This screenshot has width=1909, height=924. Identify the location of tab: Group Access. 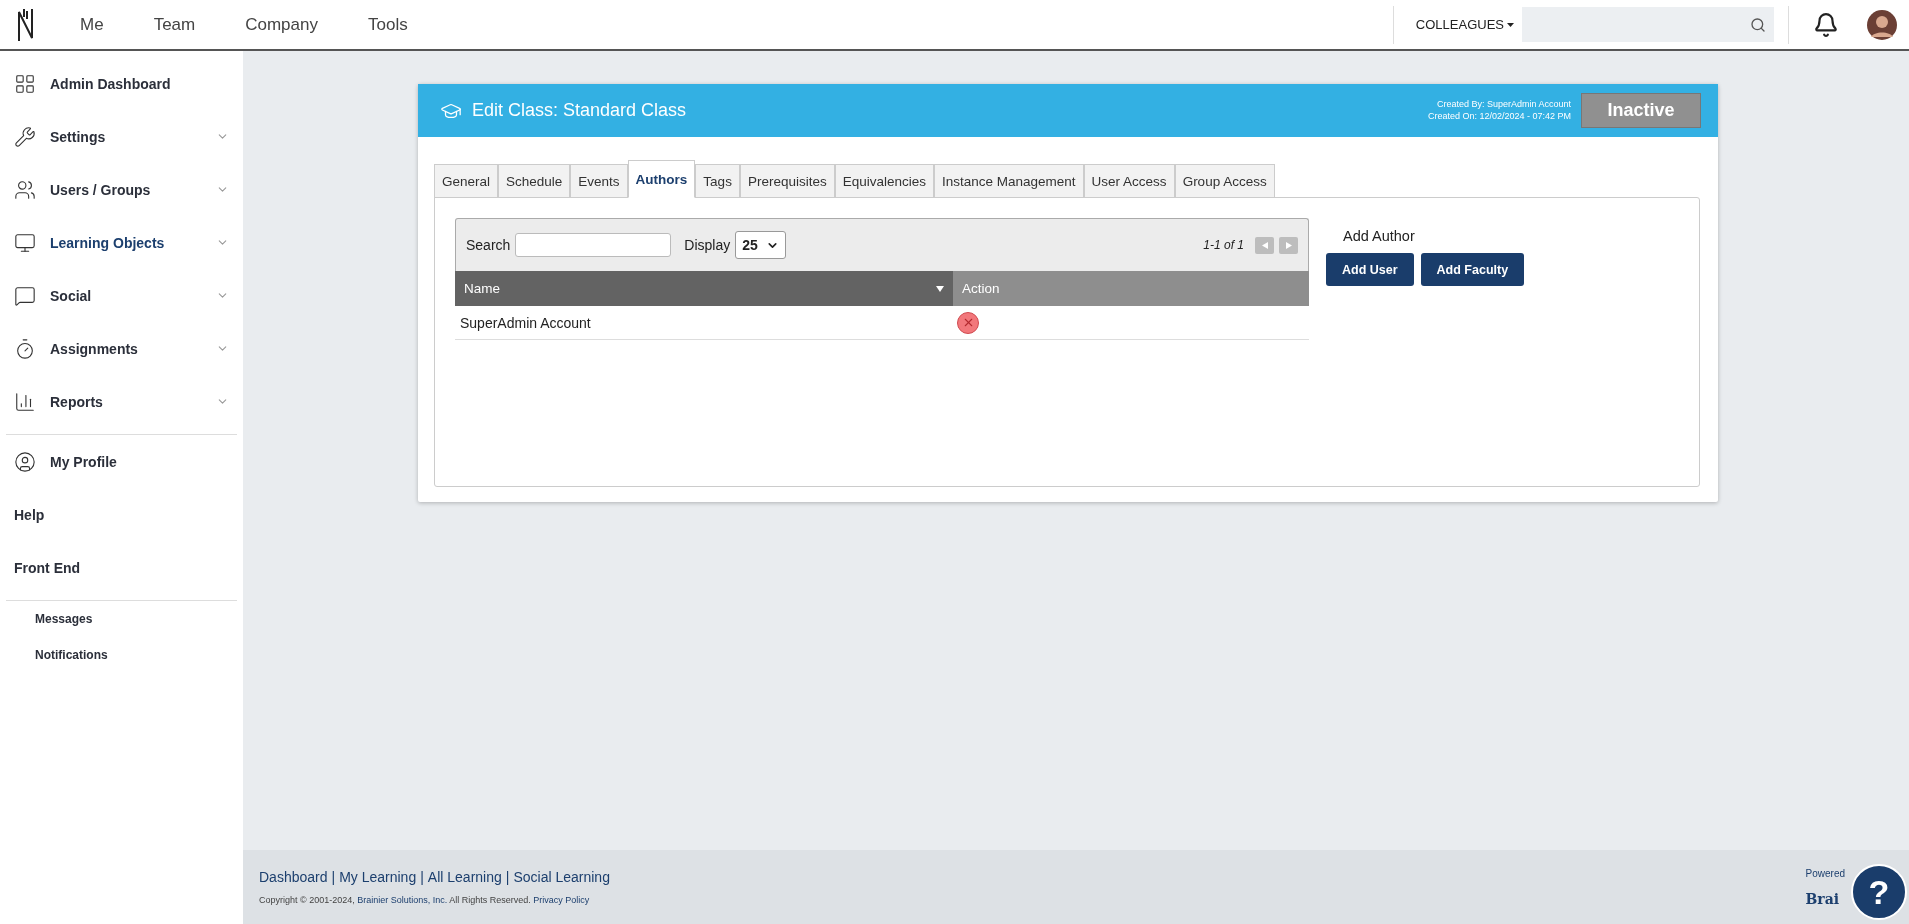
(1224, 181).